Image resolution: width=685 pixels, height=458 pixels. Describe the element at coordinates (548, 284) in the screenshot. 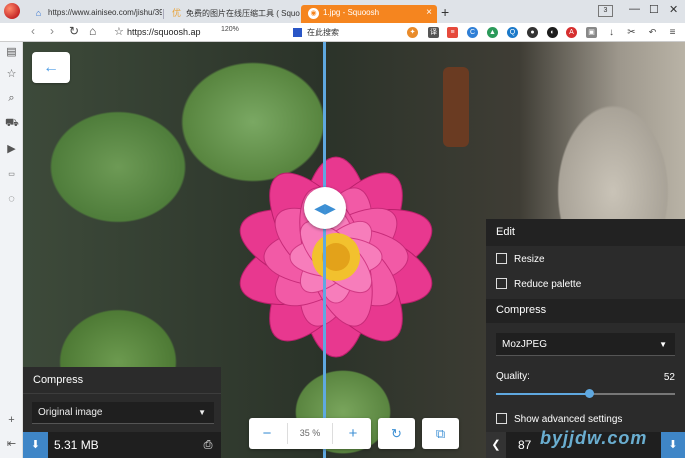

I see `reduce-palette-label: Reduce palette` at that location.